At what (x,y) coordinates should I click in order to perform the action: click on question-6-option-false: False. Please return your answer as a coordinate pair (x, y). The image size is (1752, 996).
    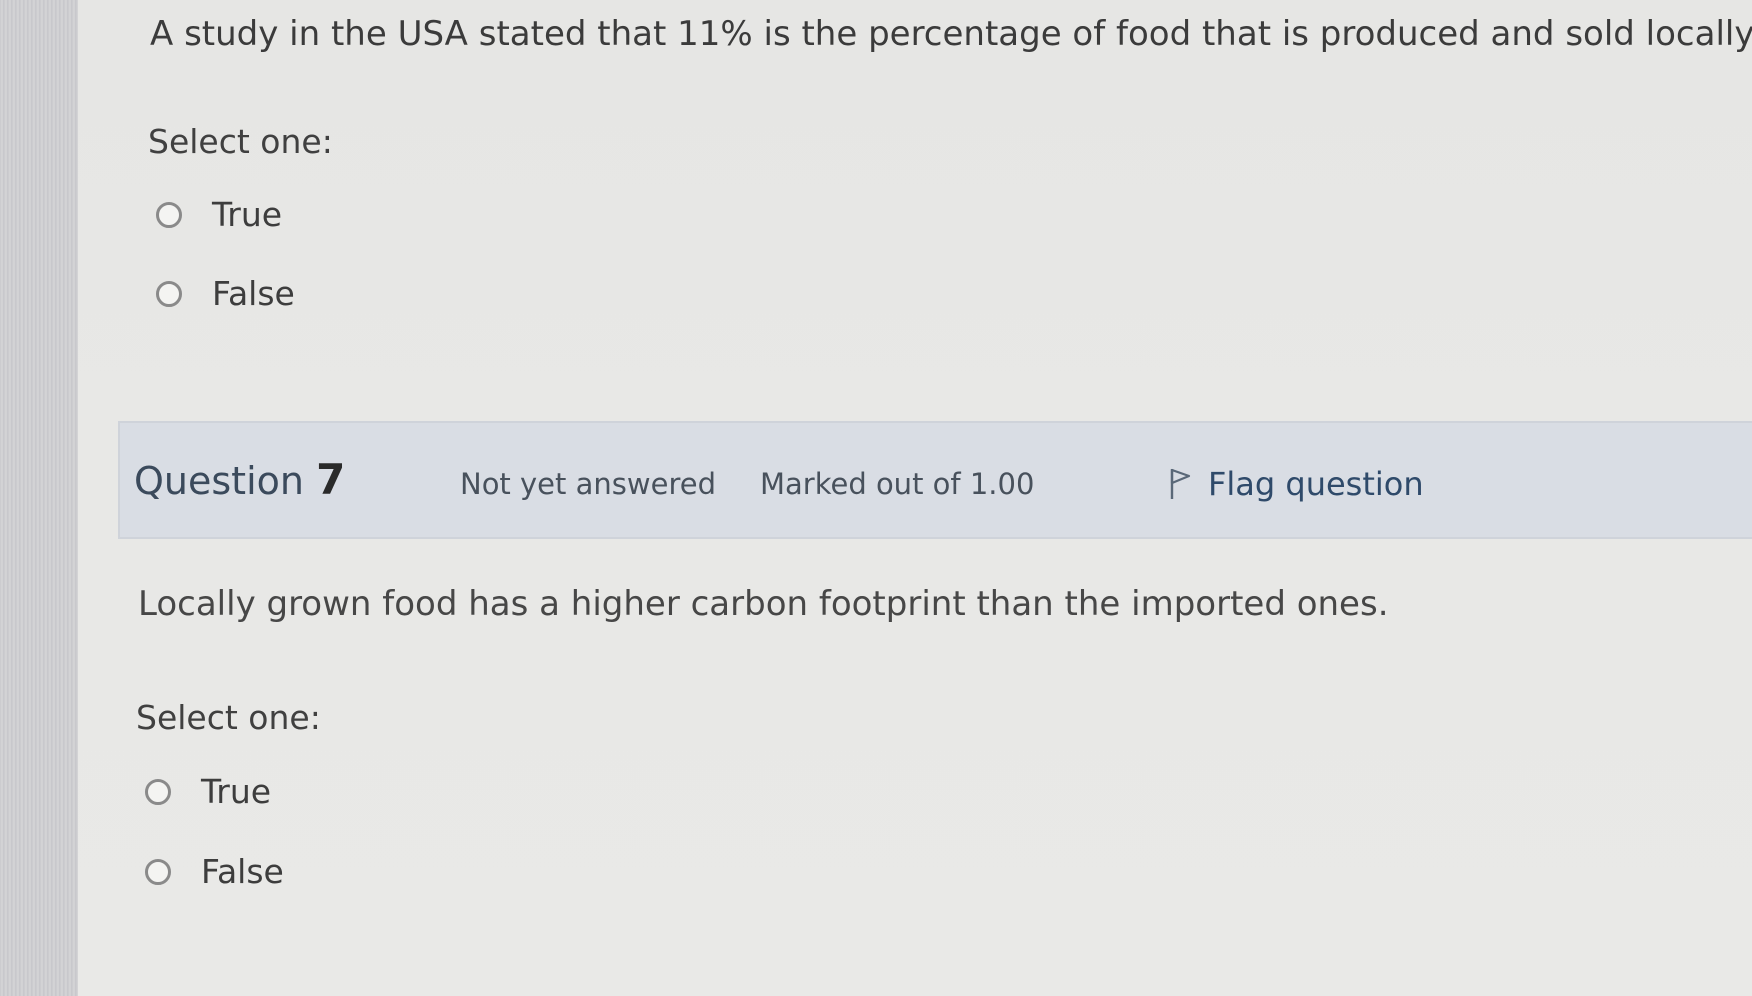
    Looking at the image, I should click on (225, 293).